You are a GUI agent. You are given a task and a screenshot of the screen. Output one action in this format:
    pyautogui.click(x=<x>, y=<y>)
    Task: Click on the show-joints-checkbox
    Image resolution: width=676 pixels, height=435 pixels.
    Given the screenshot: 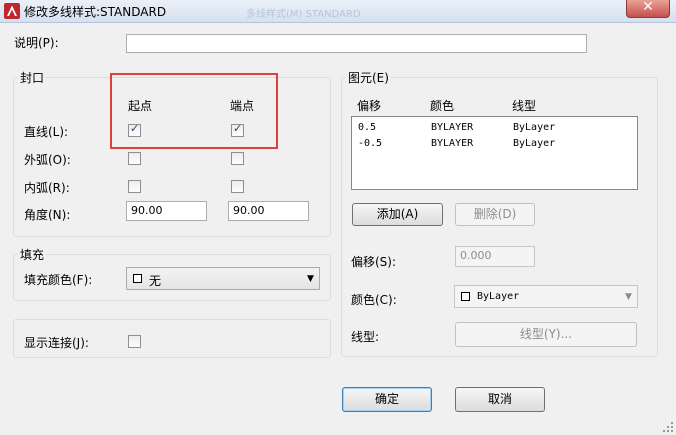 What is the action you would take?
    pyautogui.click(x=134, y=341)
    